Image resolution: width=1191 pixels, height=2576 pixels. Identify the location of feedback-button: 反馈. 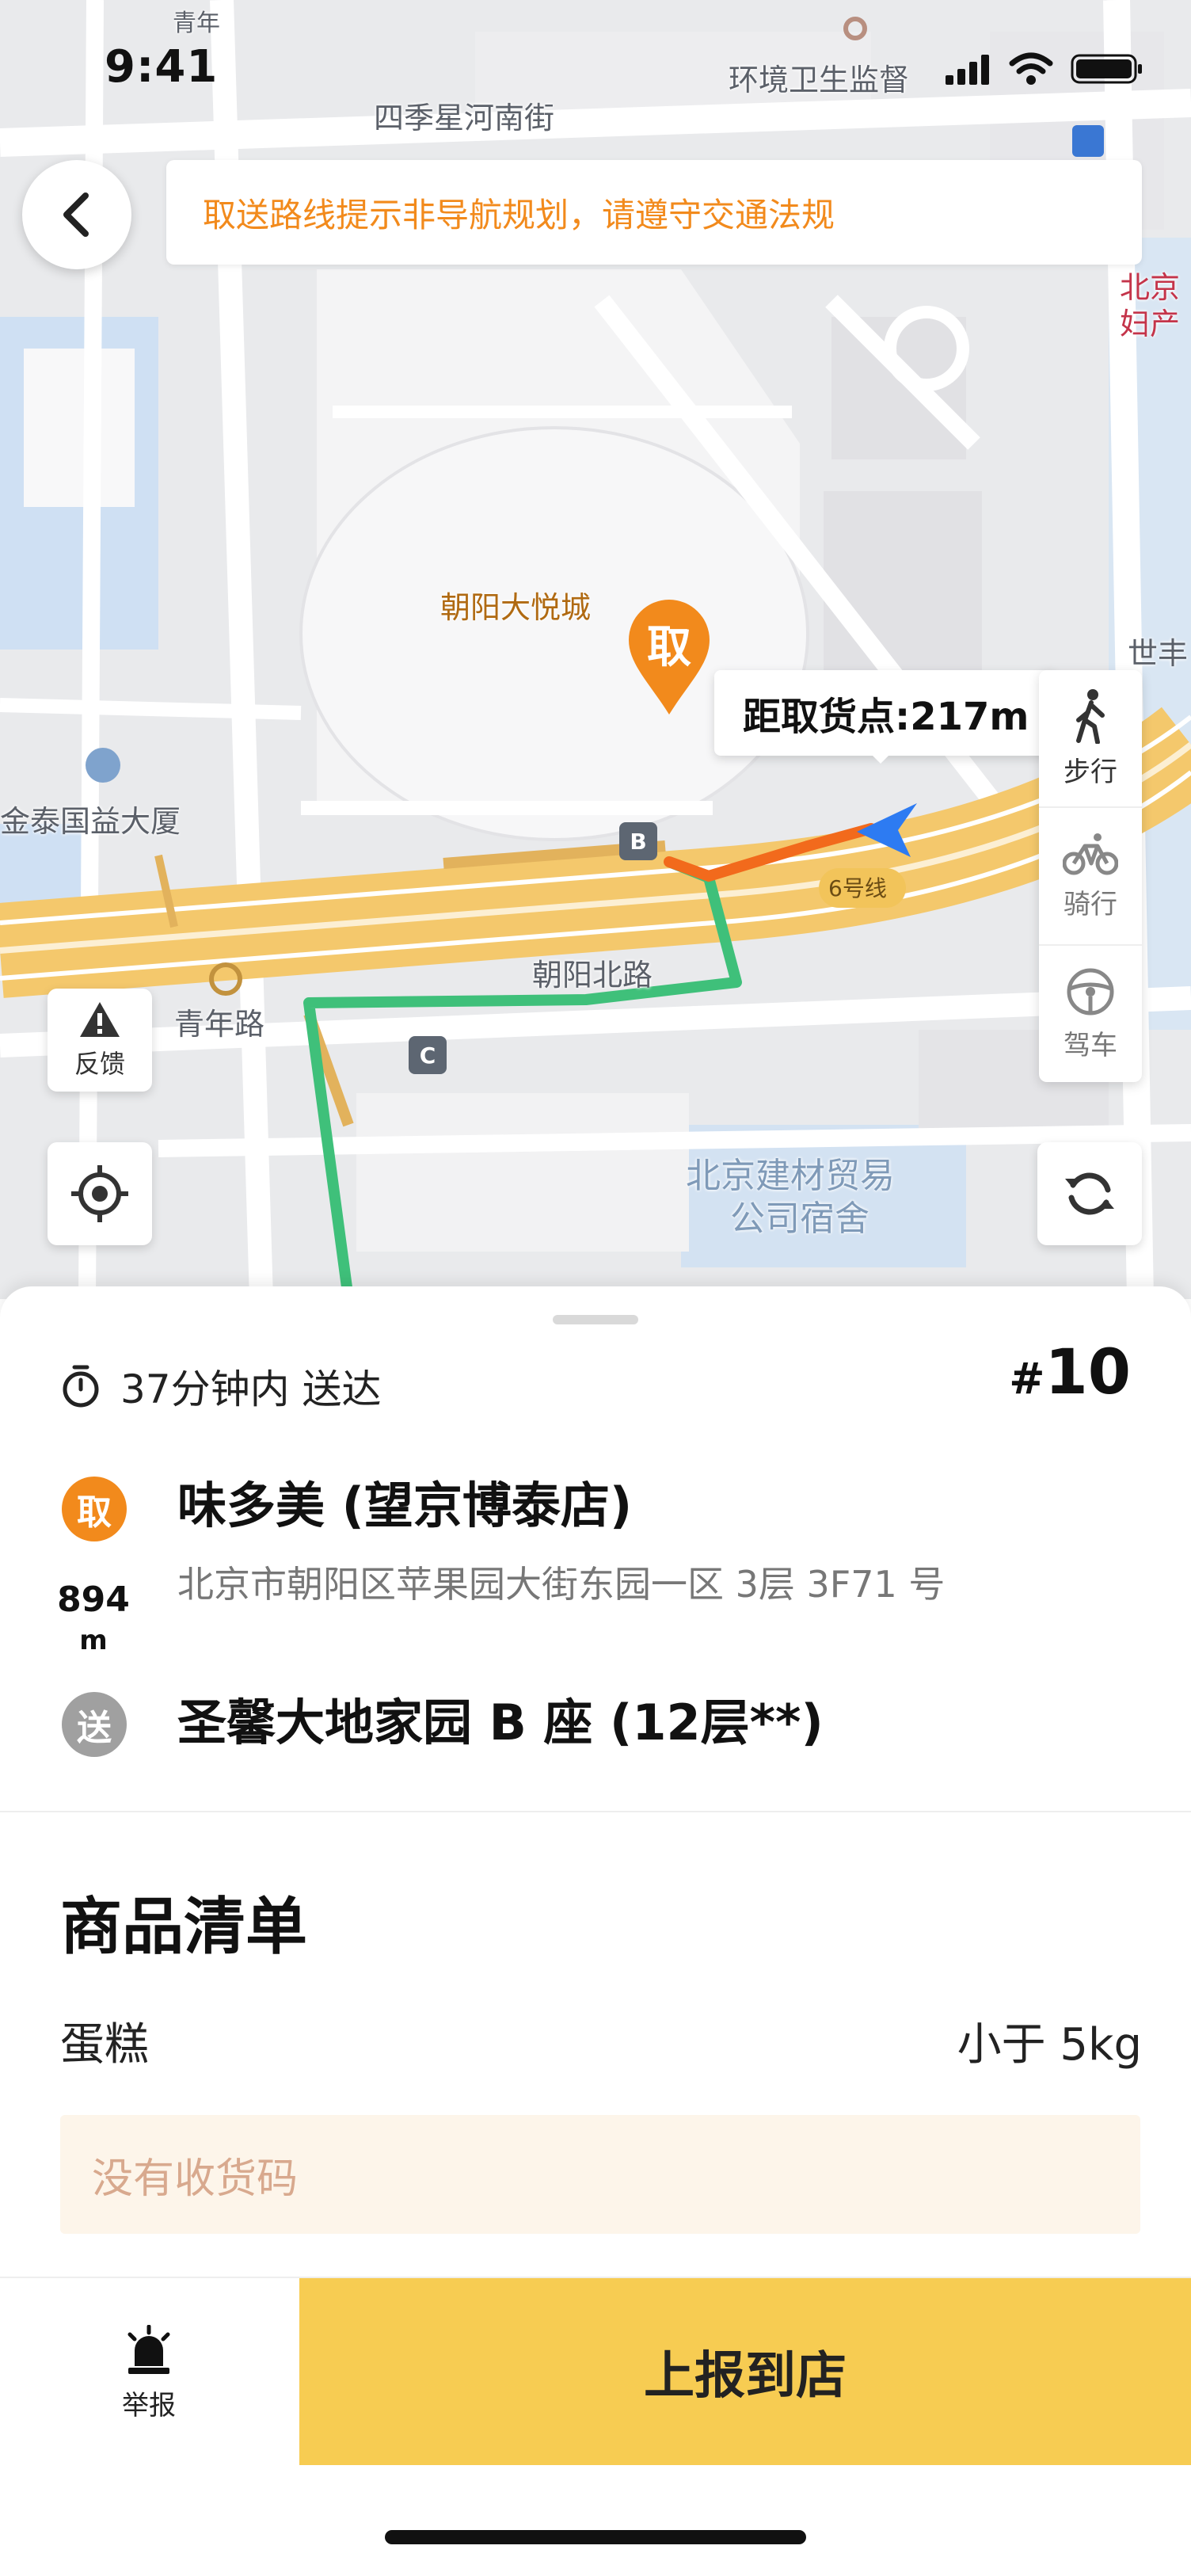
(100, 1040).